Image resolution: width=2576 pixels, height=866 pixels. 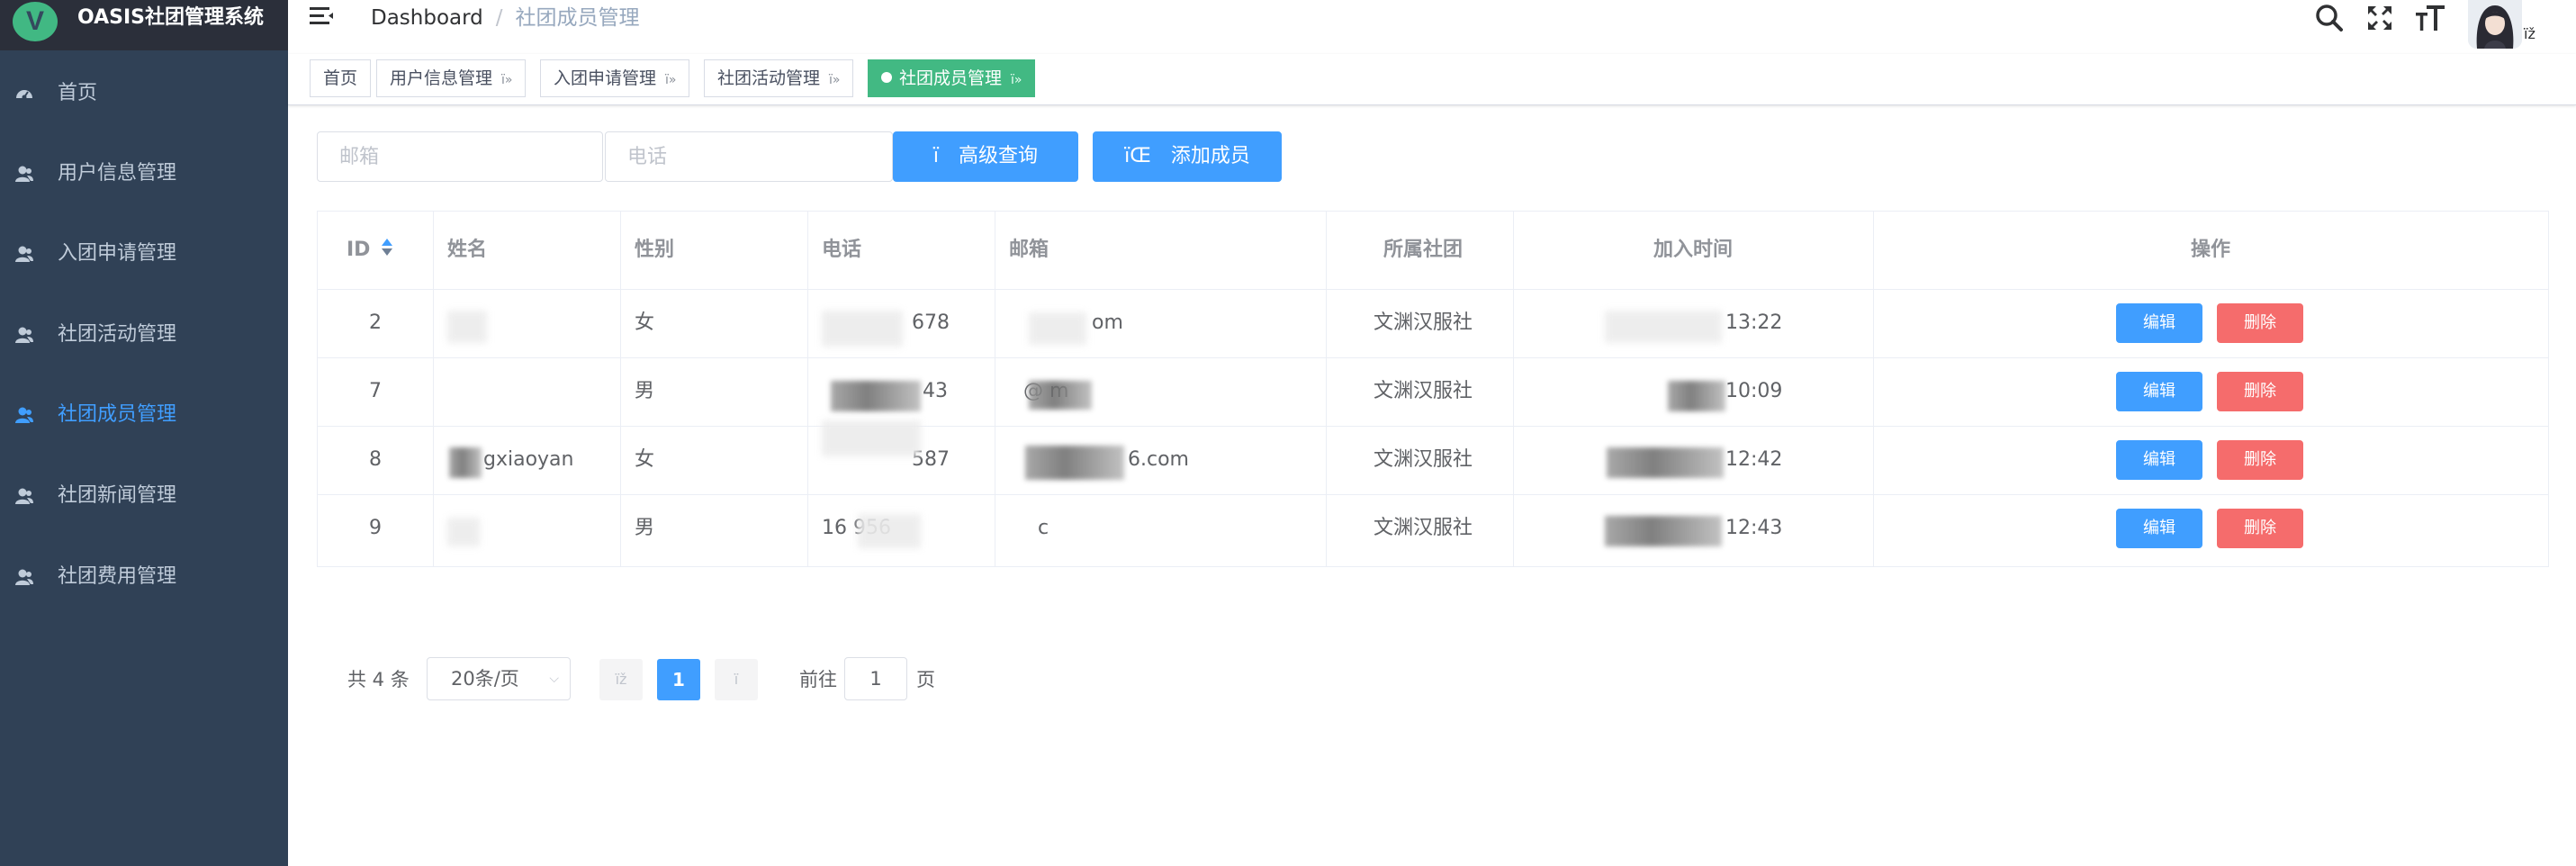 I want to click on pagination-total: 共 4 条, so click(x=378, y=679).